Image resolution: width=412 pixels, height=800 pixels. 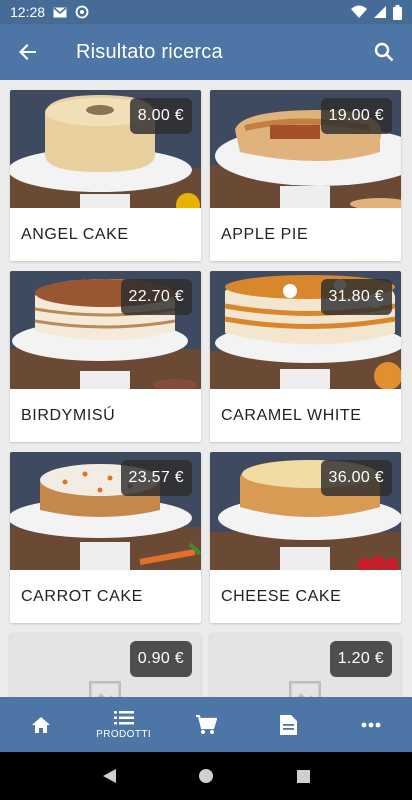 What do you see at coordinates (82, 596) in the screenshot?
I see `product-name: CARROT CAKE` at bounding box center [82, 596].